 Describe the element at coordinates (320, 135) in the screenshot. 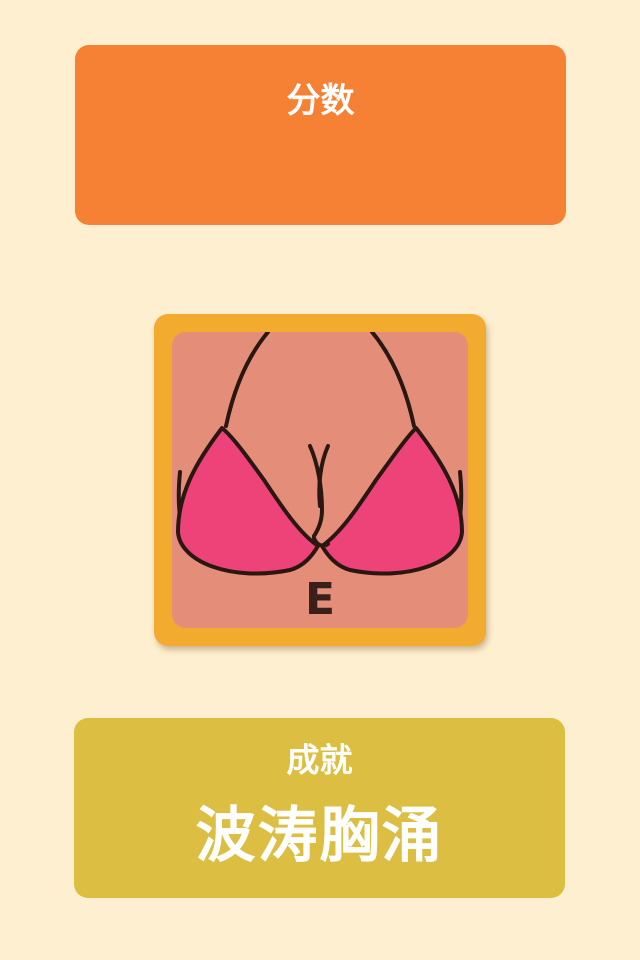

I see `score-panel: 分数` at that location.